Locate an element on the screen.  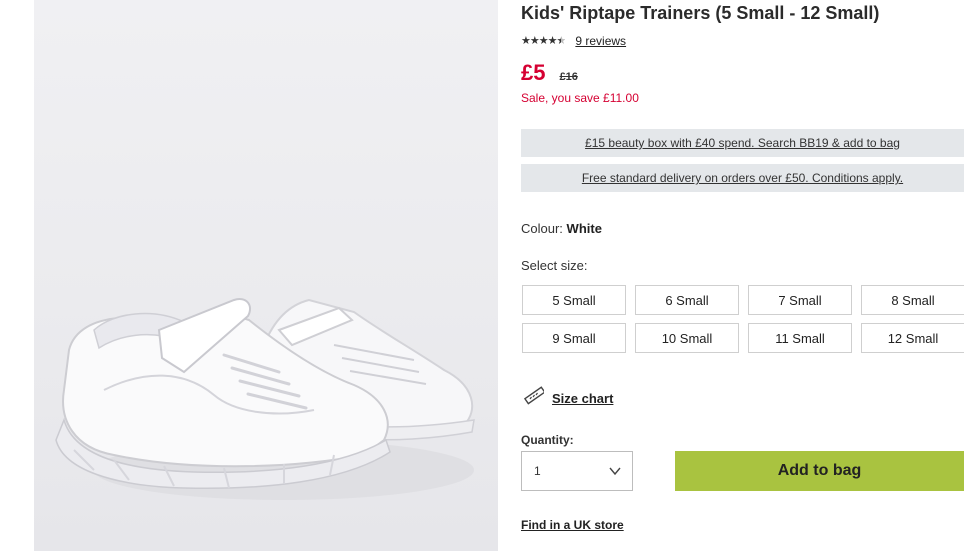
colour-selection: Colour: White is located at coordinates (561, 228).